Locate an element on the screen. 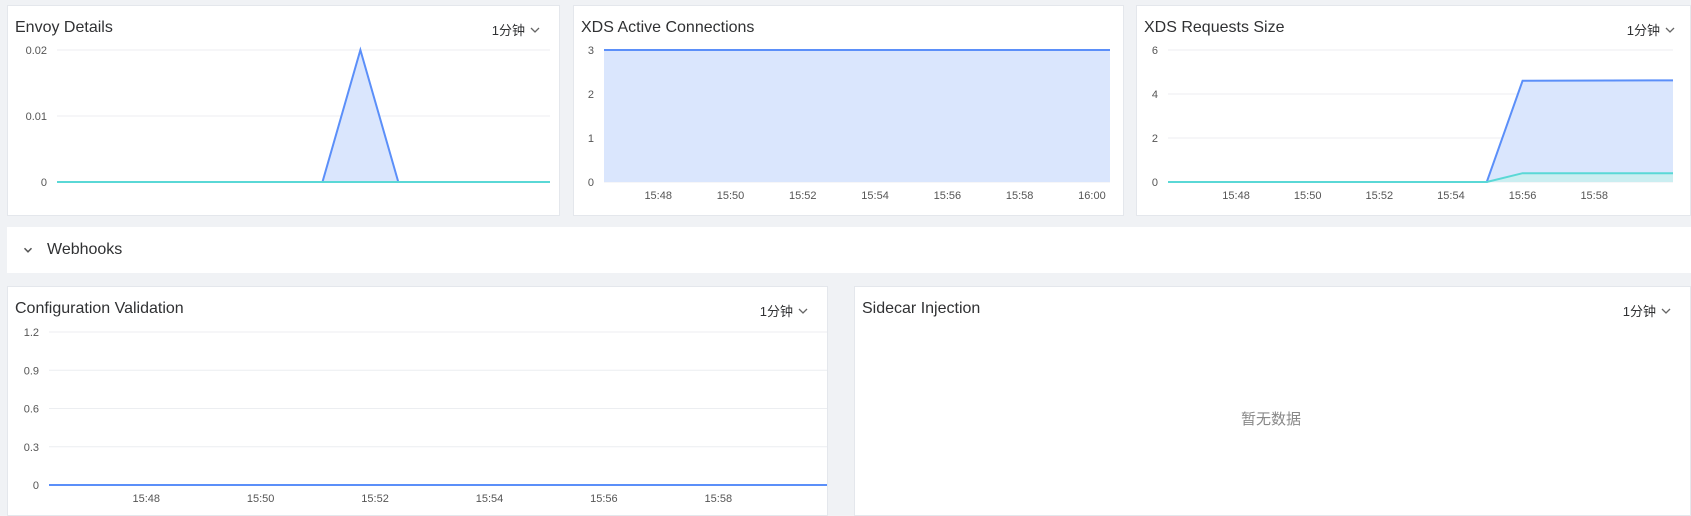  y-tick-label: 0.02 is located at coordinates (36, 51).